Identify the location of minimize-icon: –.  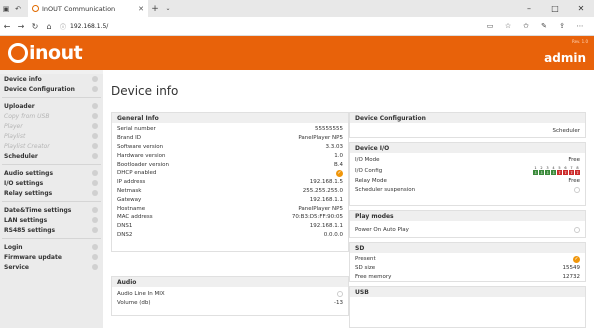
(529, 8).